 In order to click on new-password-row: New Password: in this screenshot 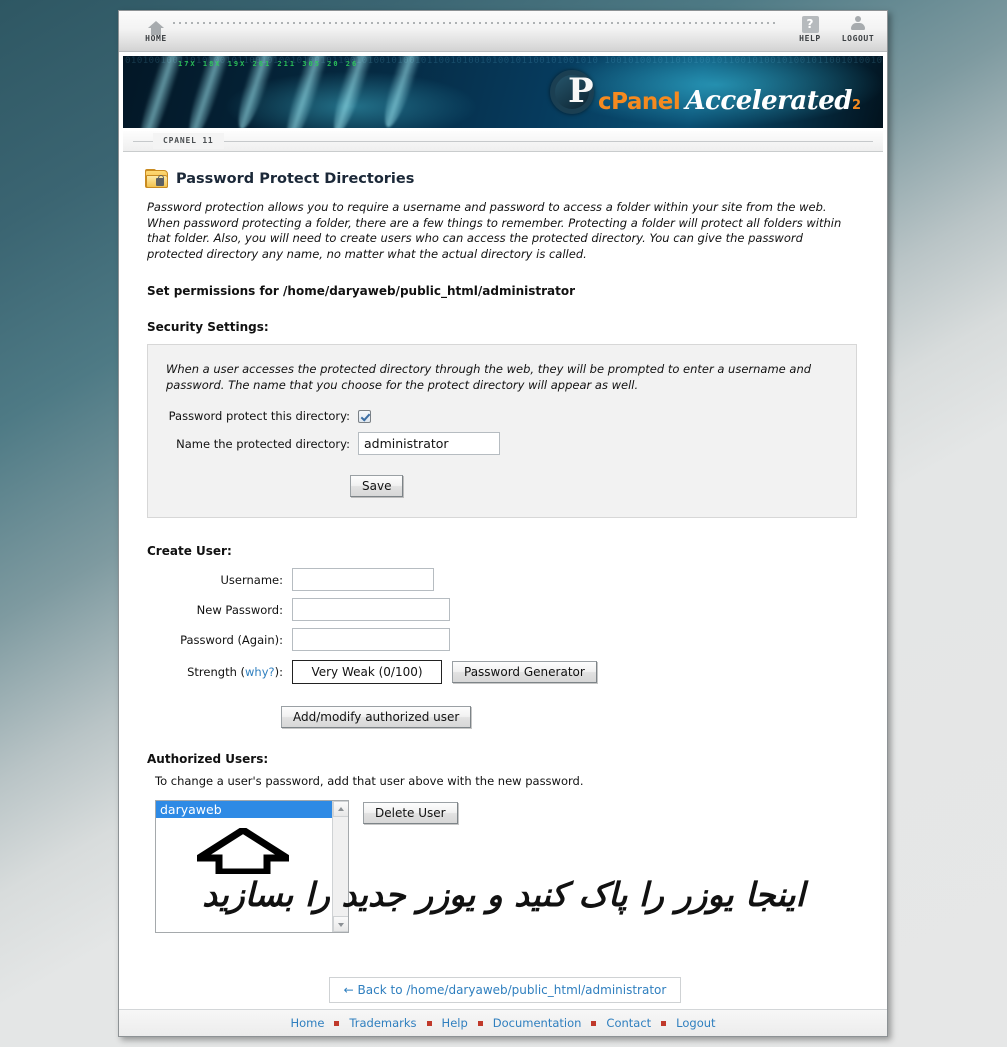, I will do `click(505, 609)`.